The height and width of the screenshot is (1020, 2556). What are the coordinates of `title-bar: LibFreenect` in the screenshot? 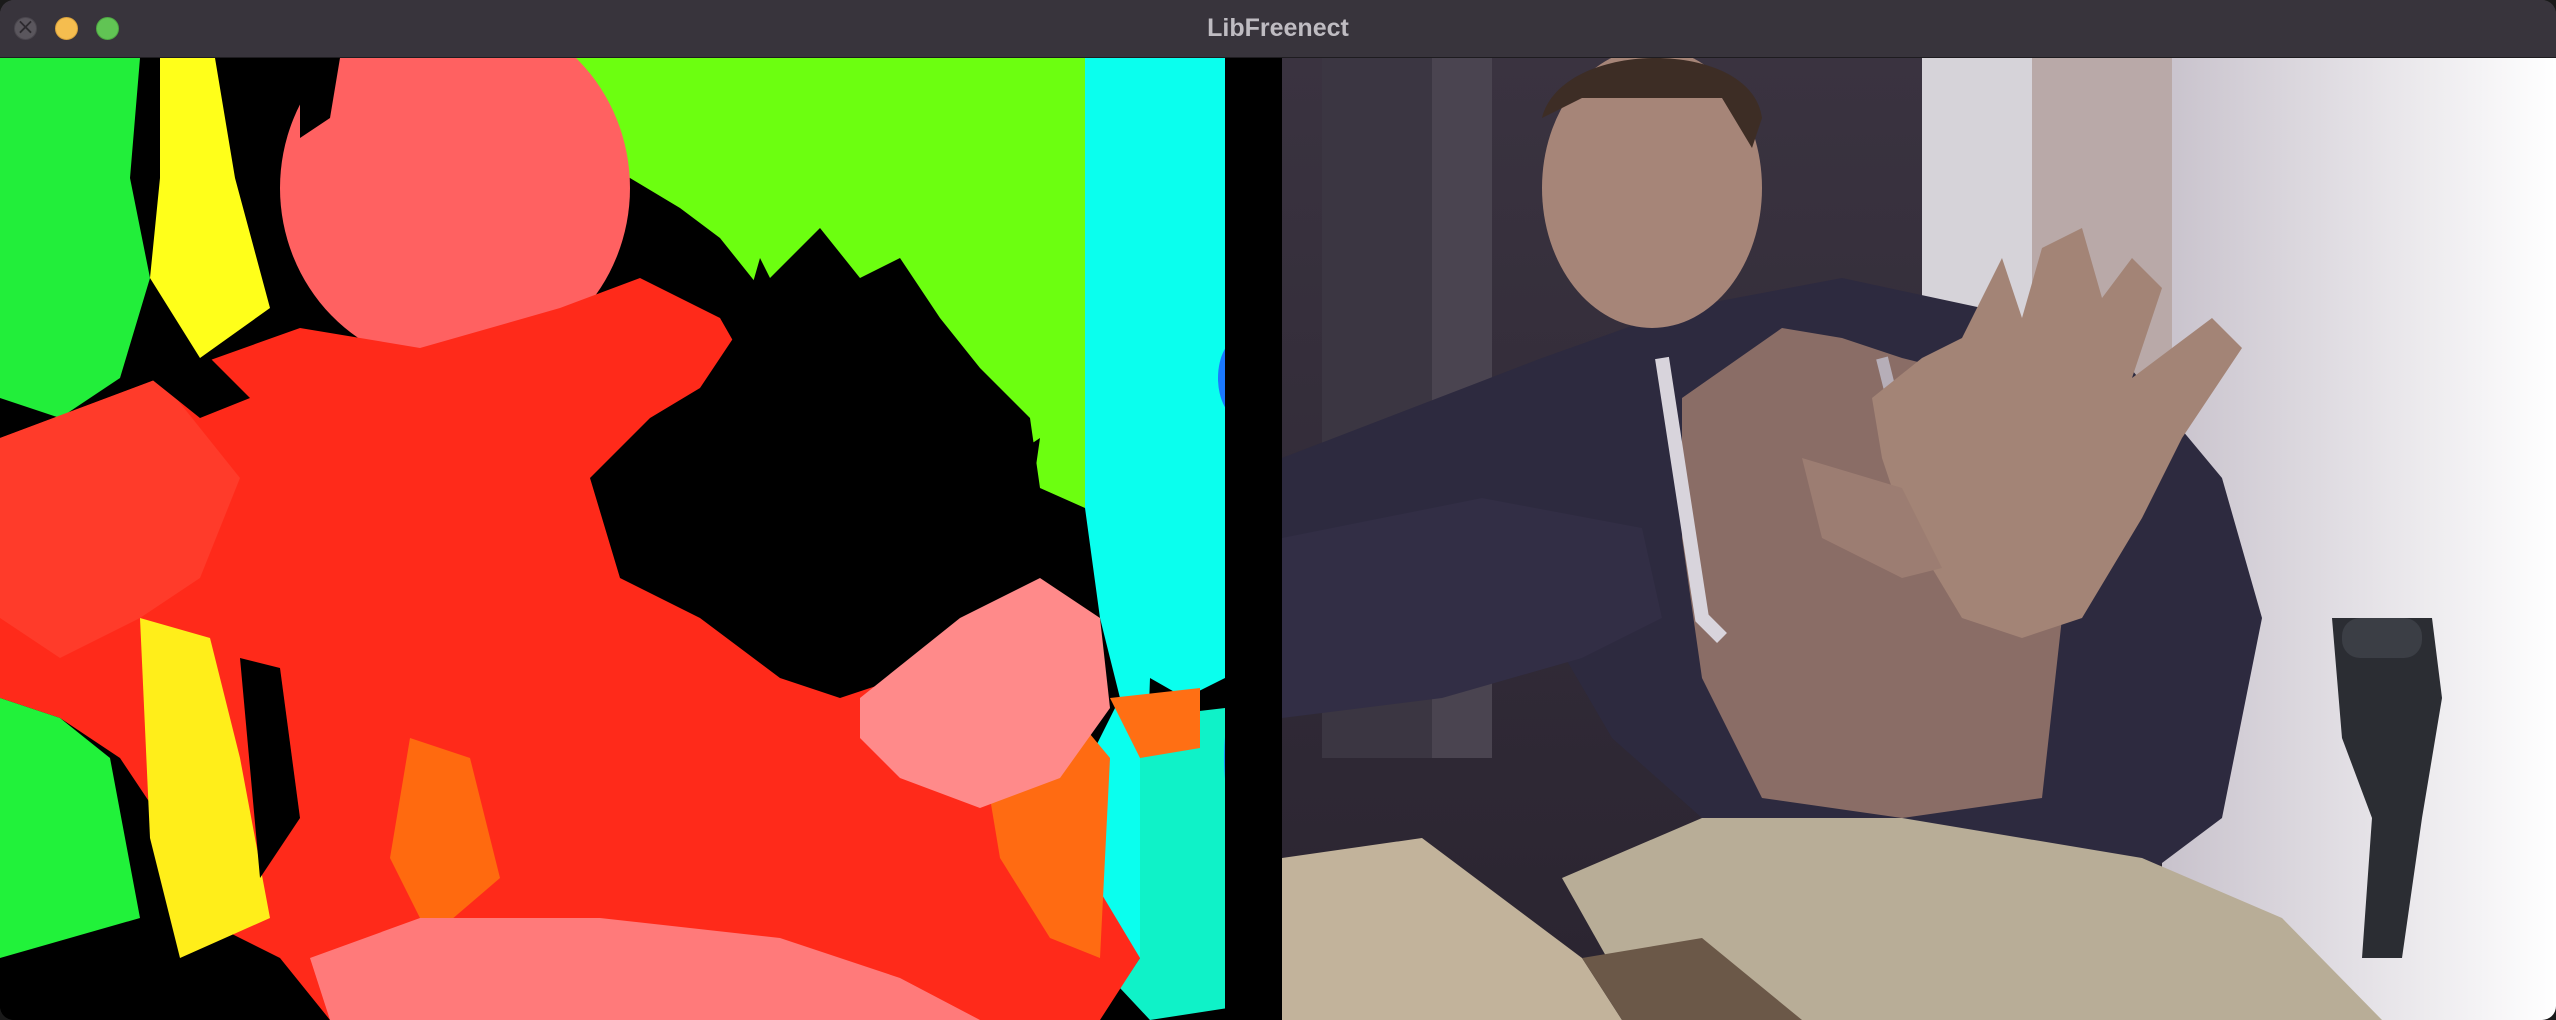 It's located at (1278, 29).